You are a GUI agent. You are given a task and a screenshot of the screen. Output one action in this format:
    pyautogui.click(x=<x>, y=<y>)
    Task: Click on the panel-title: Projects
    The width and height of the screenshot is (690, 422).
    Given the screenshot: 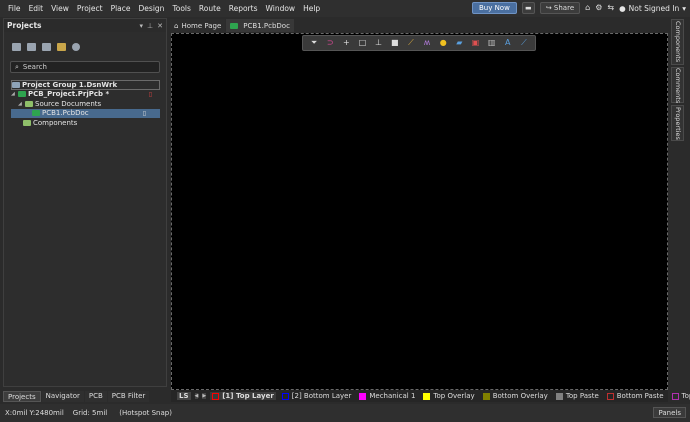 What is the action you would take?
    pyautogui.click(x=24, y=25)
    